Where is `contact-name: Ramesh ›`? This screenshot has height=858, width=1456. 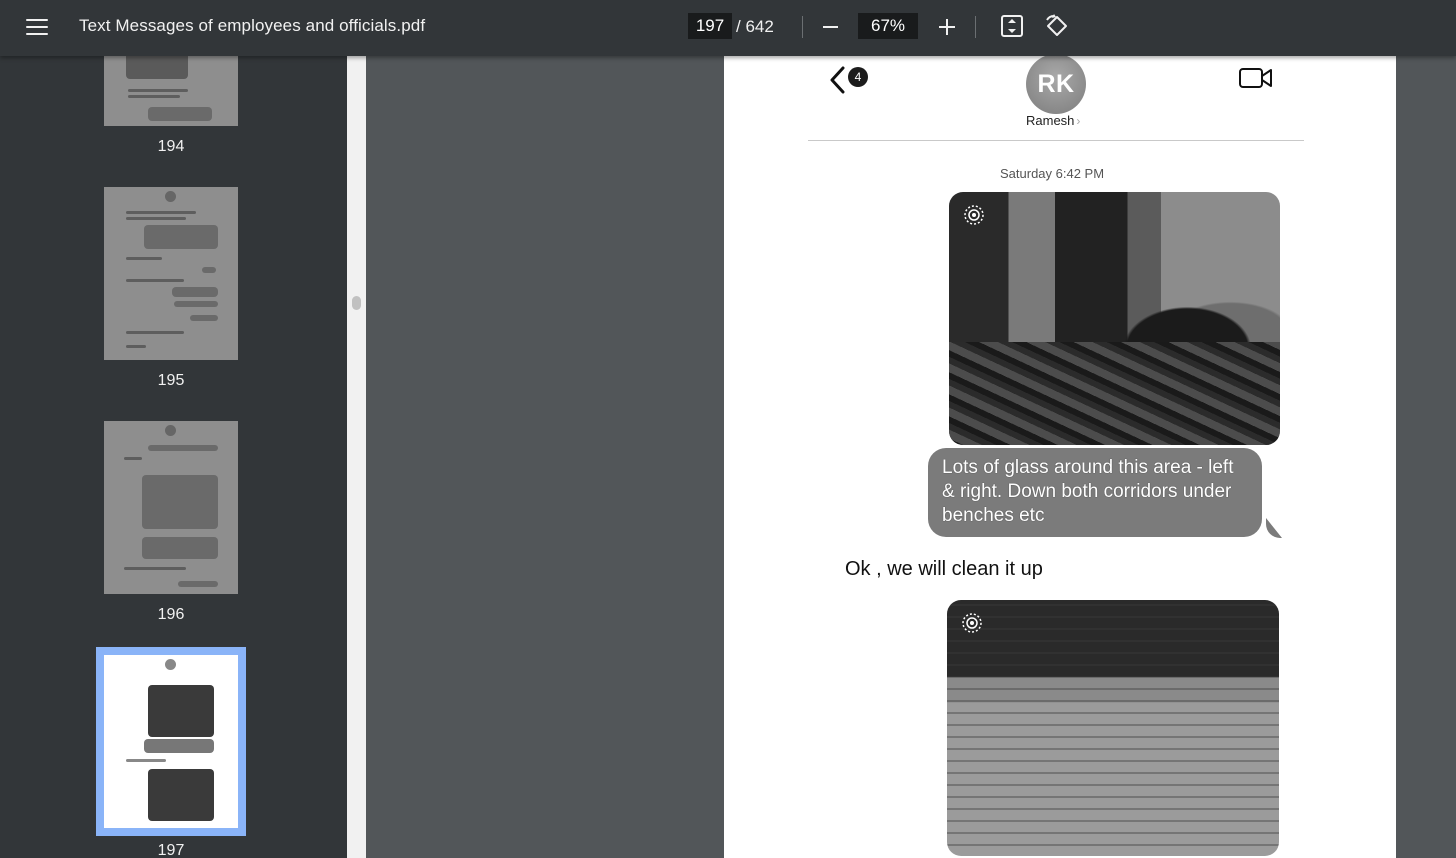 contact-name: Ramesh › is located at coordinates (1053, 120).